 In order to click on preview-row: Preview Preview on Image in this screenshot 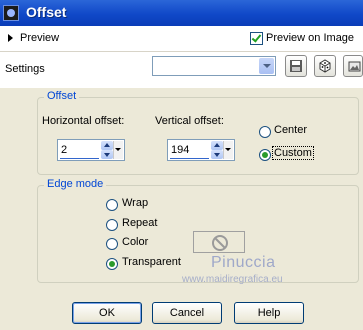, I will do `click(181, 39)`.